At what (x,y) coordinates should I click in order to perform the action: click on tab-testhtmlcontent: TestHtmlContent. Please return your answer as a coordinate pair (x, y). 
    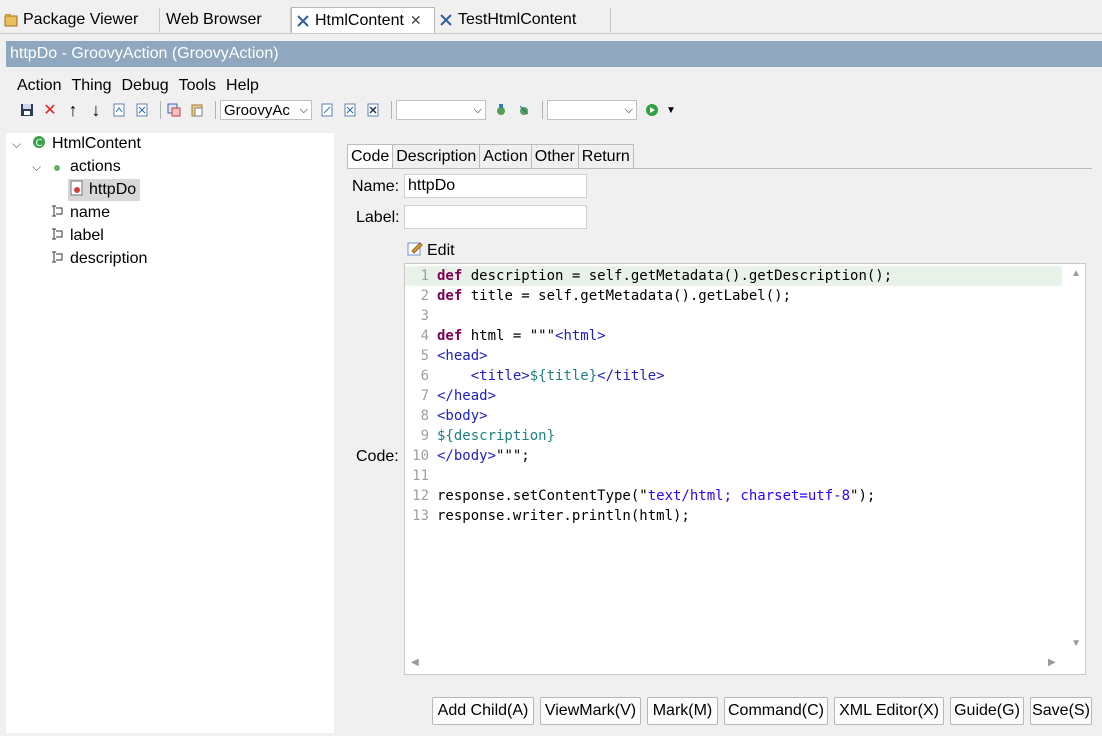
    Looking at the image, I should click on (523, 20).